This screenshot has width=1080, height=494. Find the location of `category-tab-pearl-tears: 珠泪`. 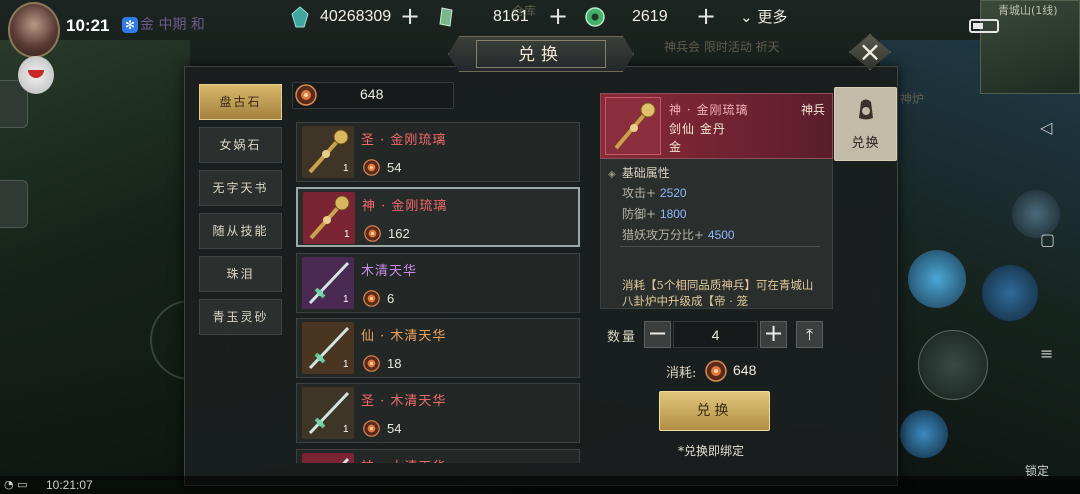

category-tab-pearl-tears: 珠泪 is located at coordinates (240, 274).